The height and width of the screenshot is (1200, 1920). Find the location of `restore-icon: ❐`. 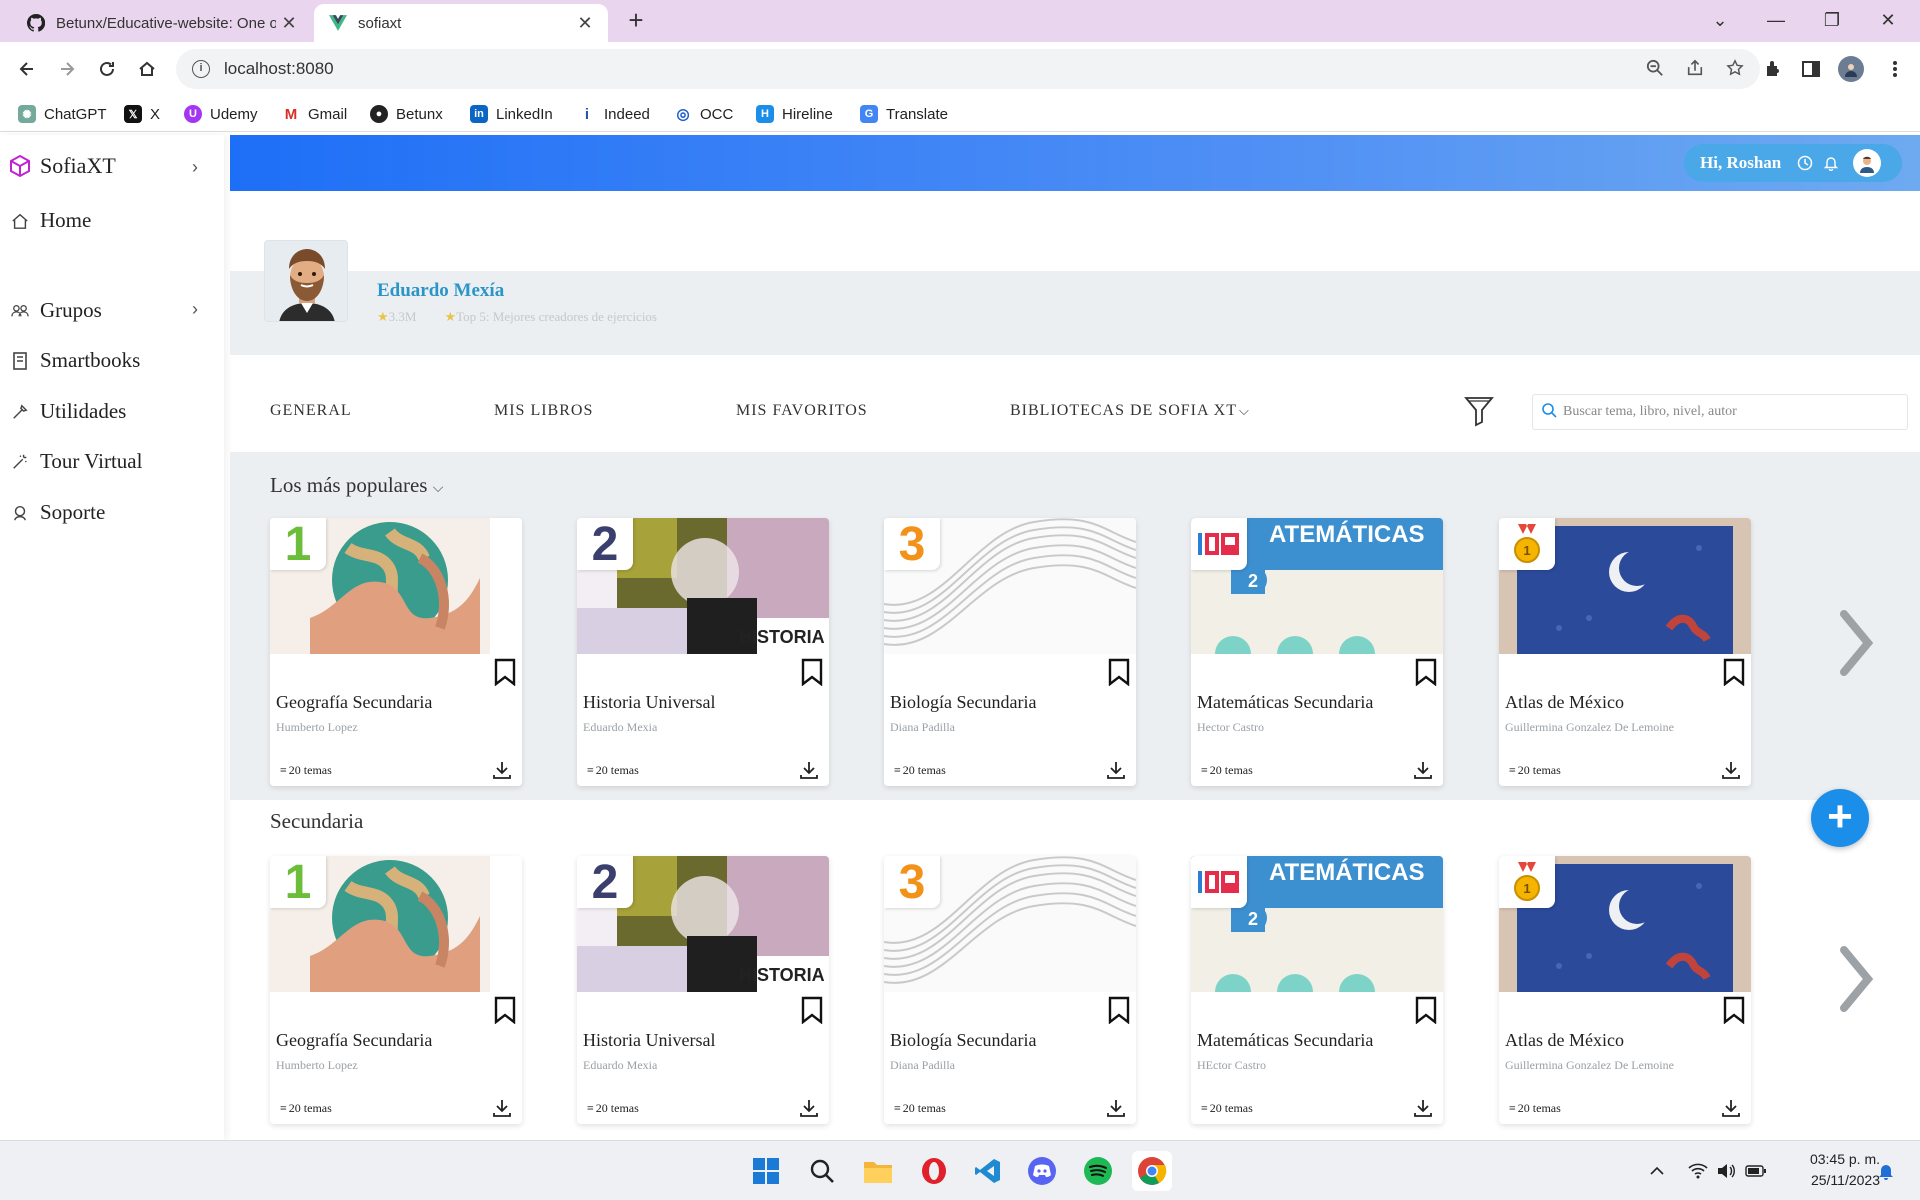

restore-icon: ❐ is located at coordinates (1832, 20).